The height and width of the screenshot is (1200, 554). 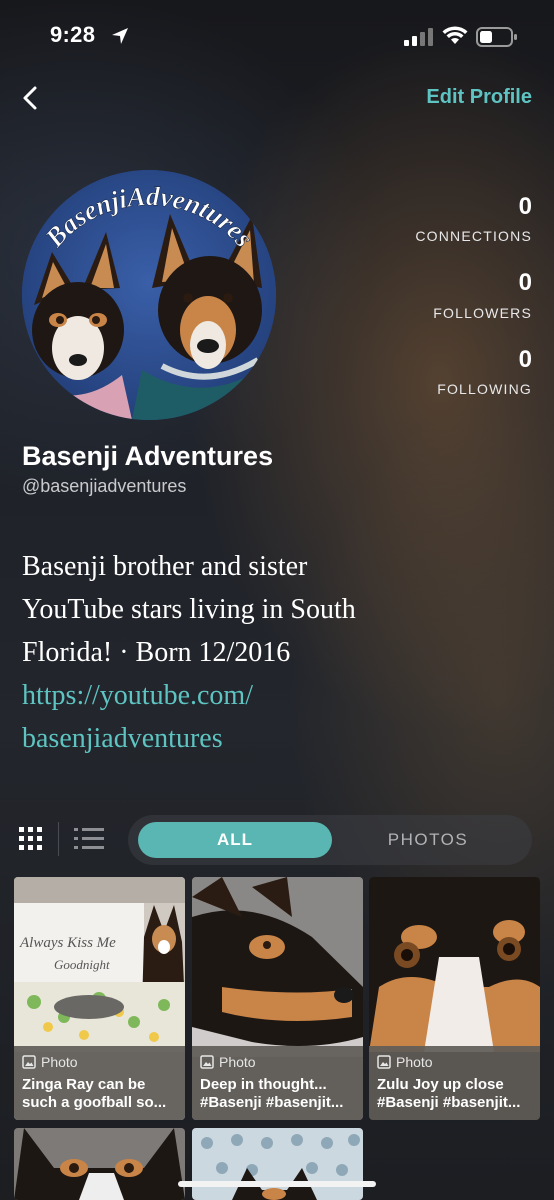 I want to click on profile-name: Basenji Adventures, so click(x=148, y=456).